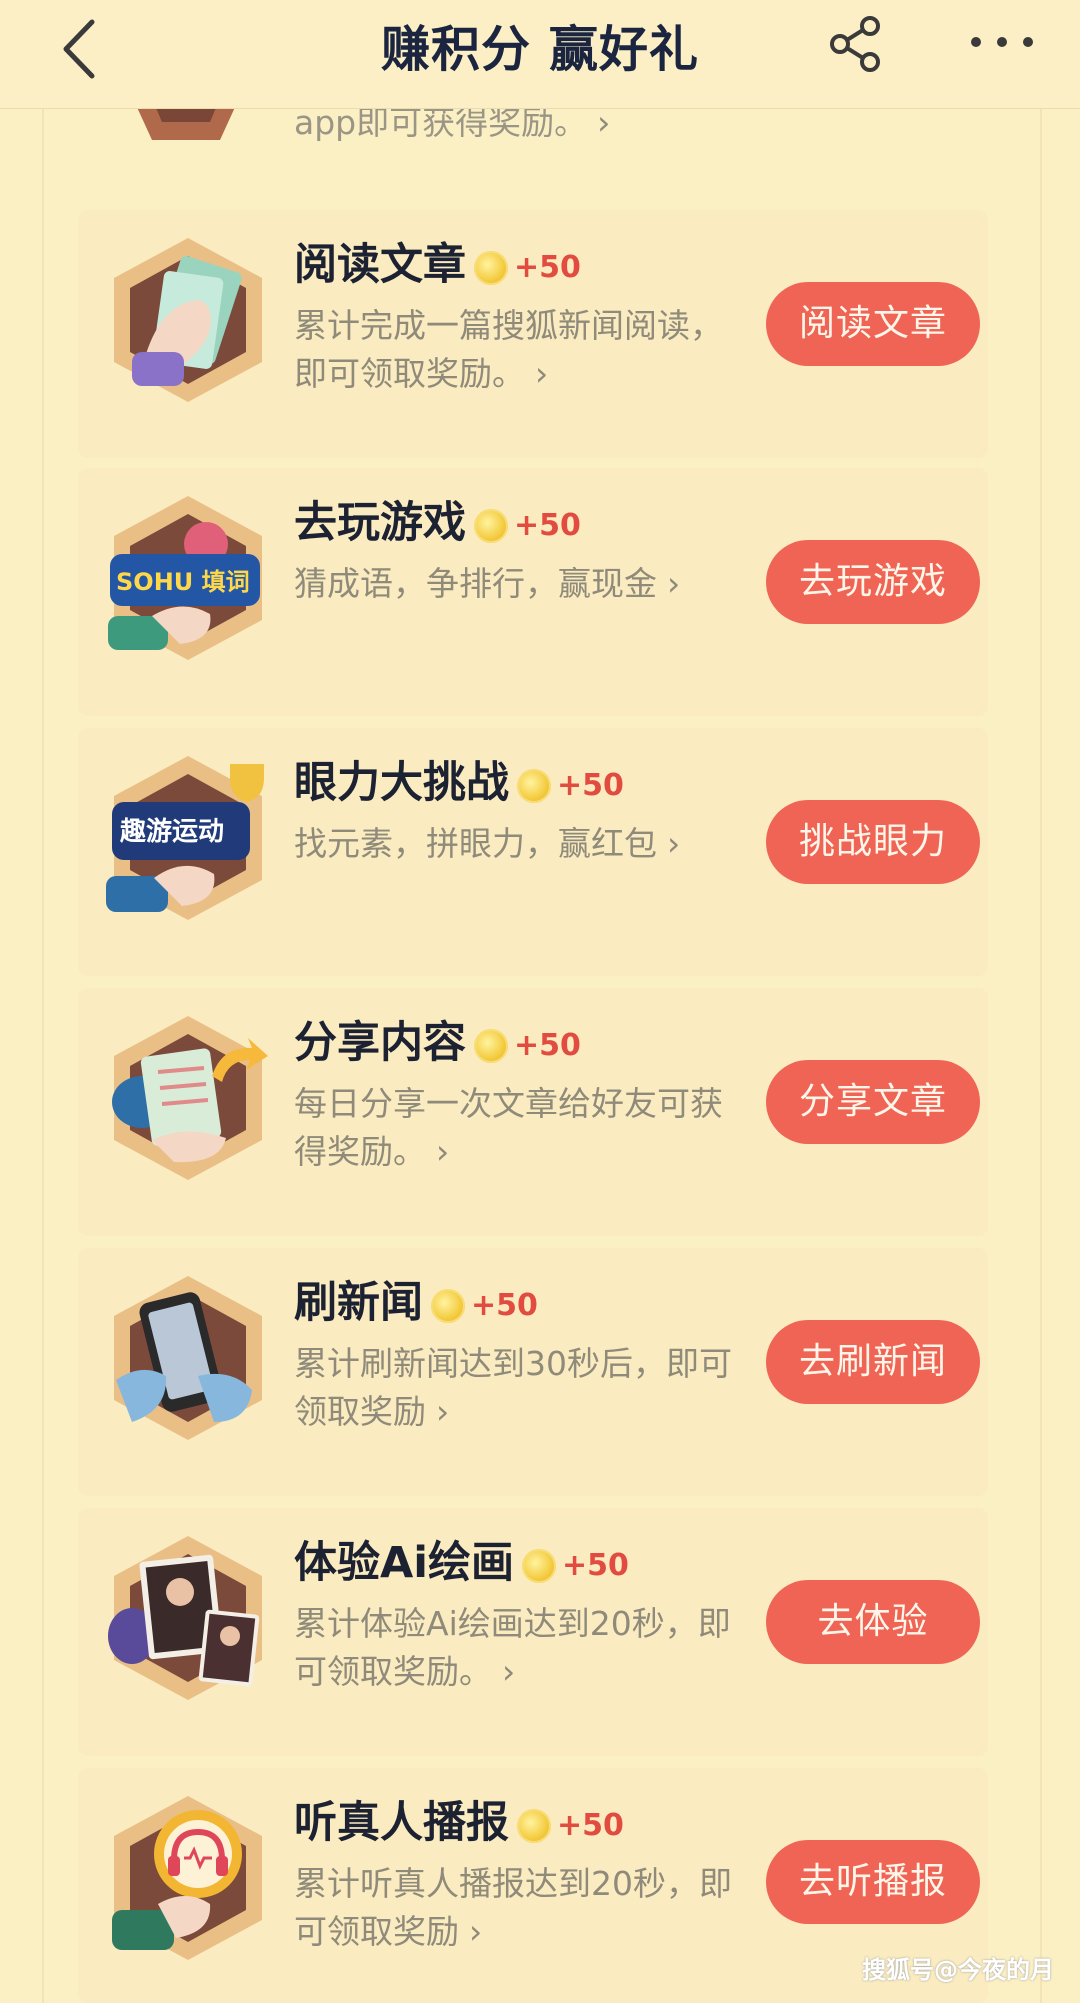  What do you see at coordinates (873, 1882) in the screenshot?
I see `listen-broadcast-button: 去听播报` at bounding box center [873, 1882].